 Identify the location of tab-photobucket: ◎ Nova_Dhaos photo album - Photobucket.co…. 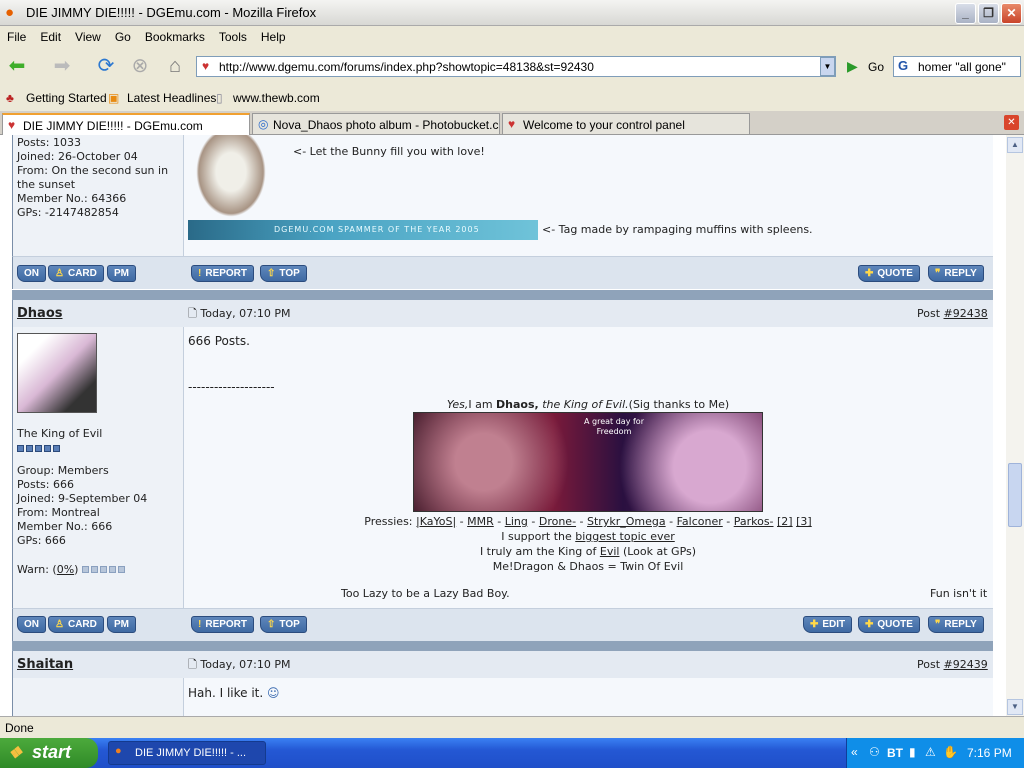
(376, 124).